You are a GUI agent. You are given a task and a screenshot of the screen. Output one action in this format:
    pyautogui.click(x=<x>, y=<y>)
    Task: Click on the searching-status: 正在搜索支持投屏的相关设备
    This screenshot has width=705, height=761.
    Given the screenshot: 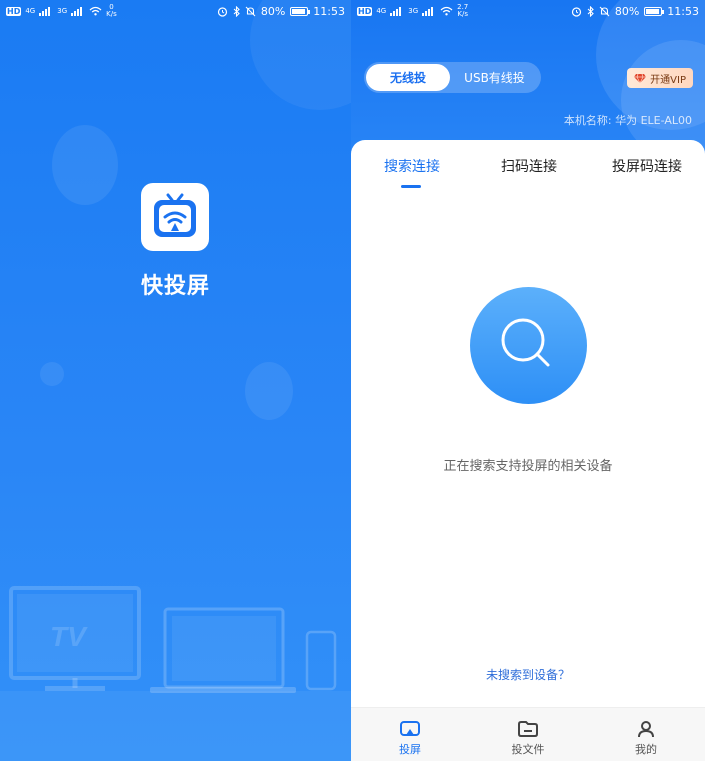 What is the action you would take?
    pyautogui.click(x=528, y=466)
    